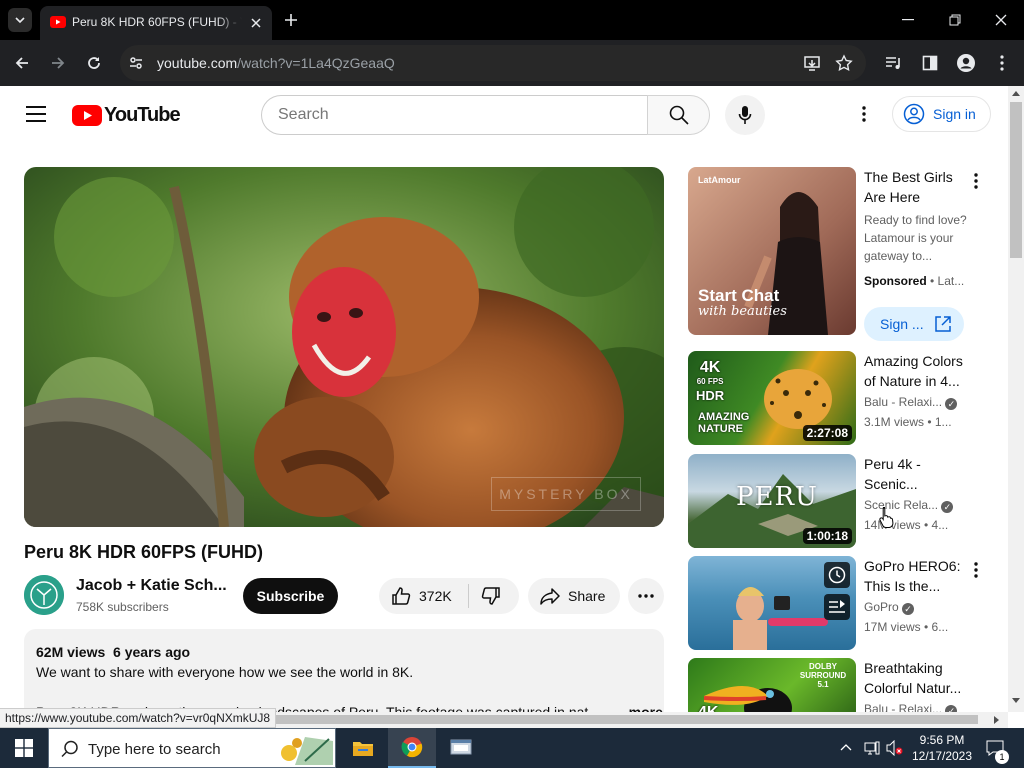  What do you see at coordinates (290, 596) in the screenshot?
I see `subscribe-button: Subscribe` at bounding box center [290, 596].